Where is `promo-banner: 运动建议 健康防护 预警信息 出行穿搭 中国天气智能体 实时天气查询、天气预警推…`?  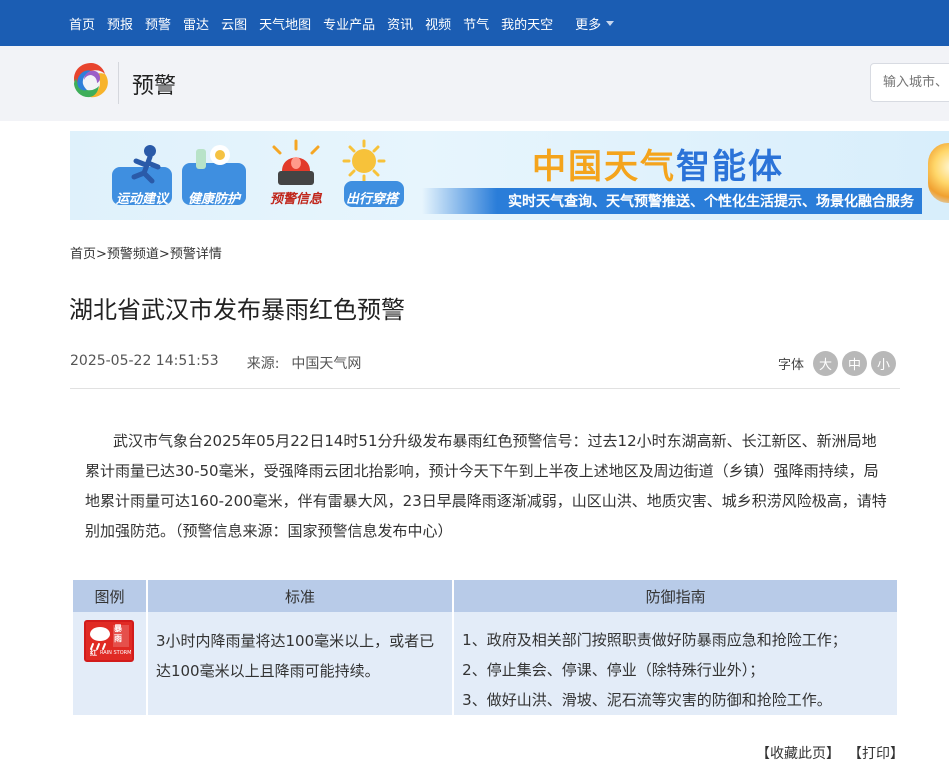 promo-banner: 运动建议 健康防护 预警信息 出行穿搭 中国天气智能体 实时天气查询、天气预警推… is located at coordinates (509, 175).